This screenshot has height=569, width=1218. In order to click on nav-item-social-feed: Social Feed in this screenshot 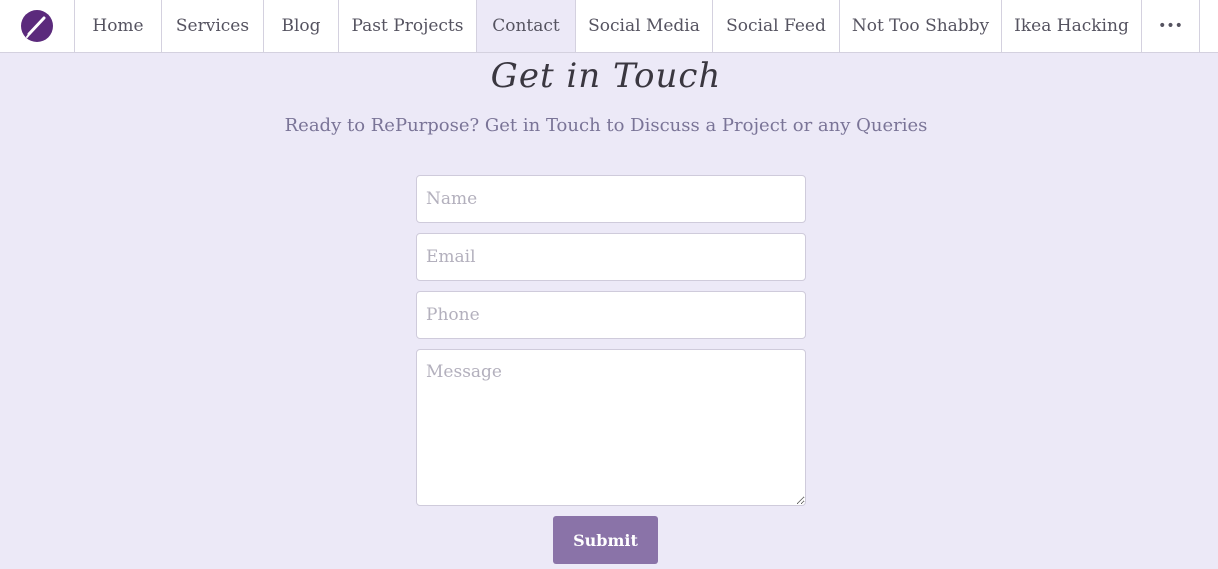, I will do `click(776, 26)`.